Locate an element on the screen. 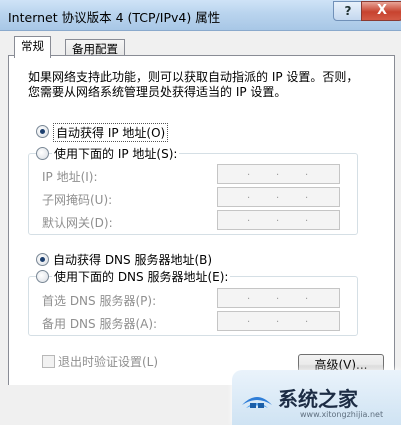  auto-ip-label: 自动获得 IP 地址(O) is located at coordinates (111, 132).